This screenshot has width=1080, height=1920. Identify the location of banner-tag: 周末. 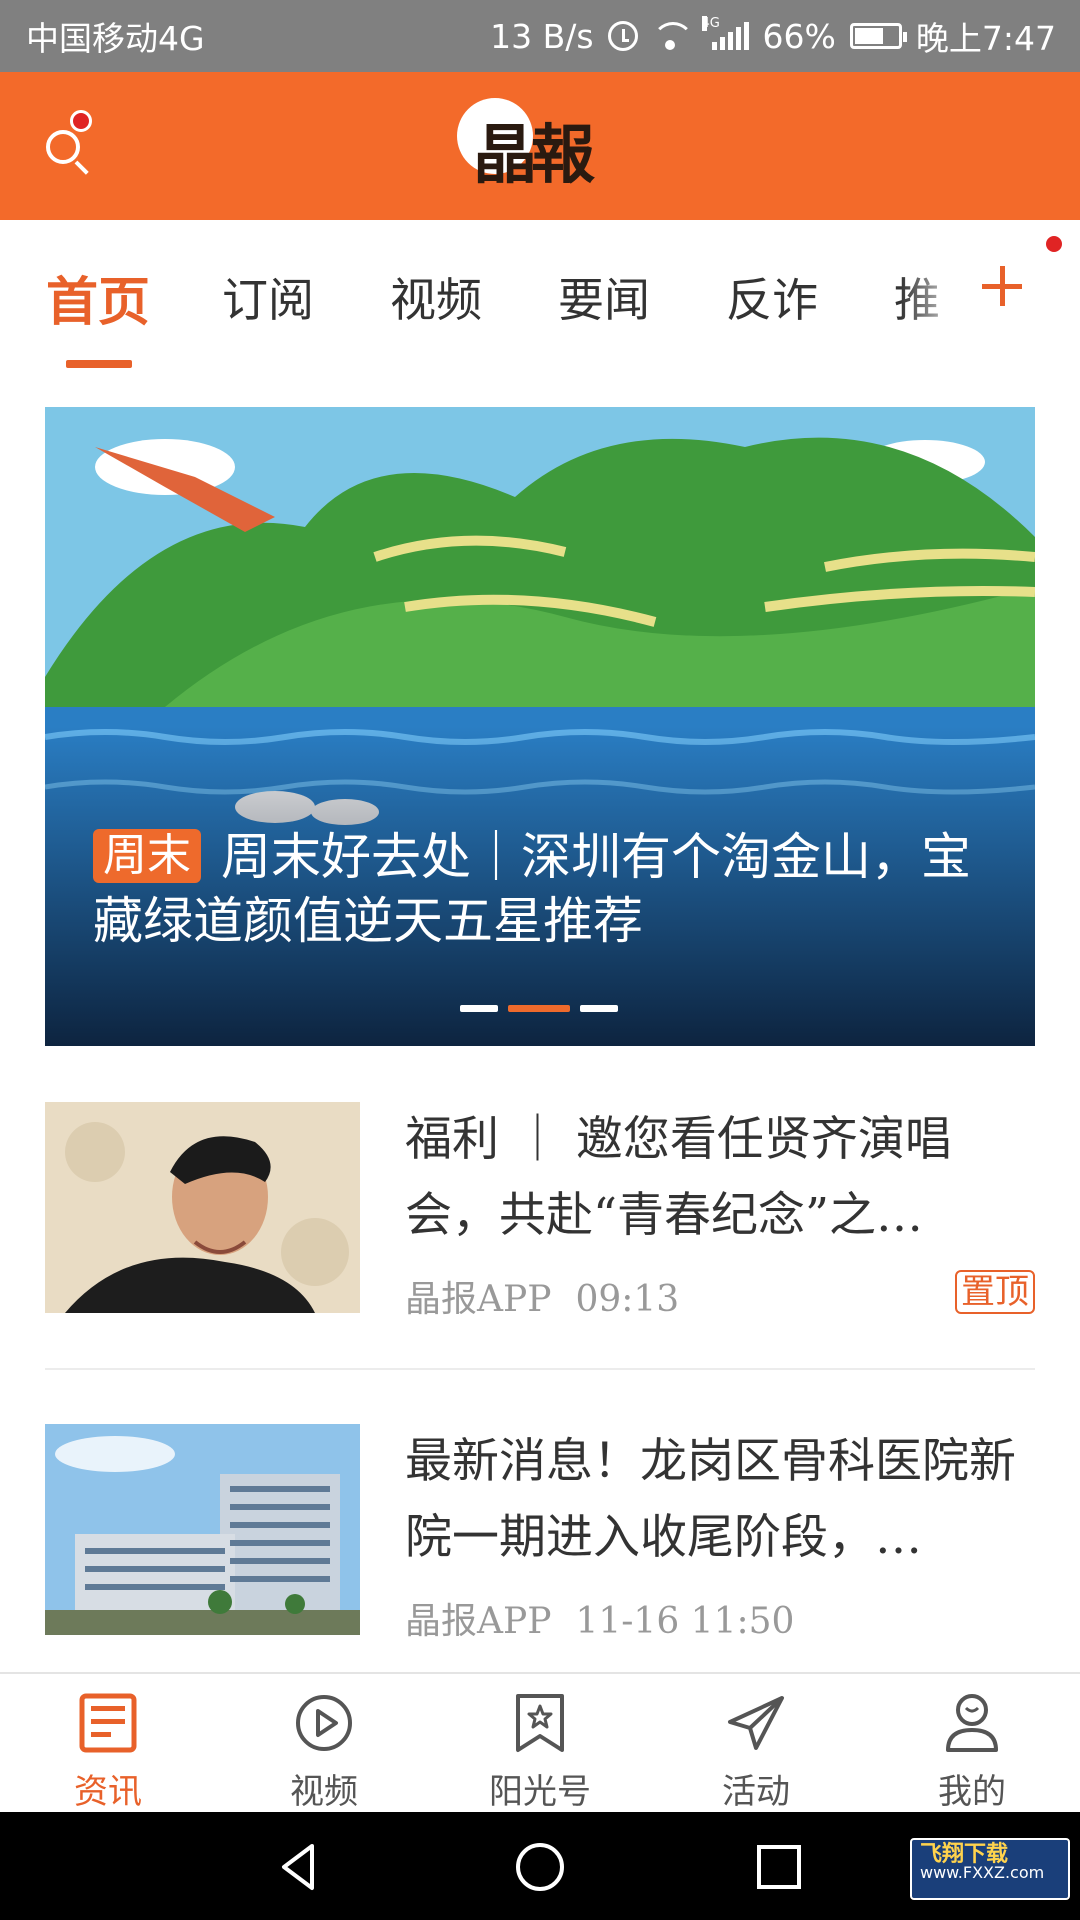
(147, 856).